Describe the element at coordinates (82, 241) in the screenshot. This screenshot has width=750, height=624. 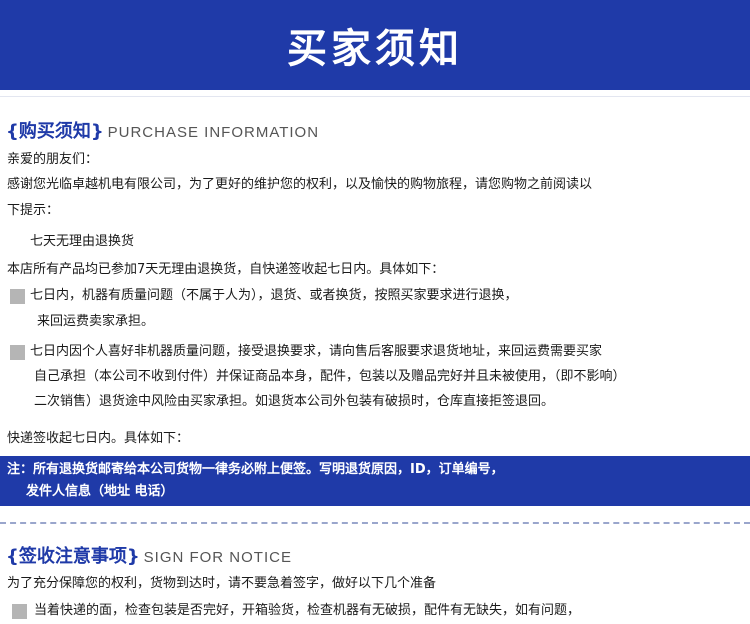
I see `policy-heading: 七天无理由退换货` at that location.